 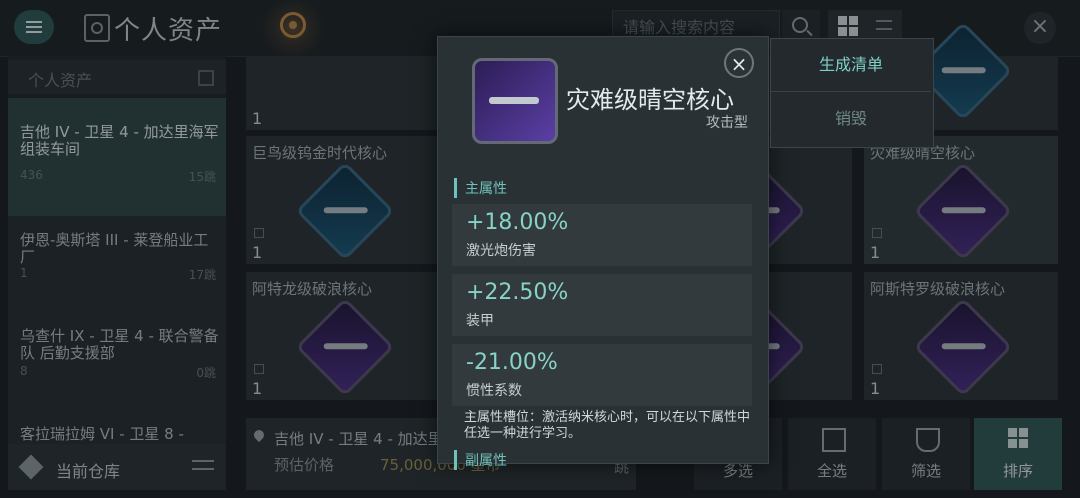 What do you see at coordinates (517, 222) in the screenshot?
I see `stat-value: +18.00%` at bounding box center [517, 222].